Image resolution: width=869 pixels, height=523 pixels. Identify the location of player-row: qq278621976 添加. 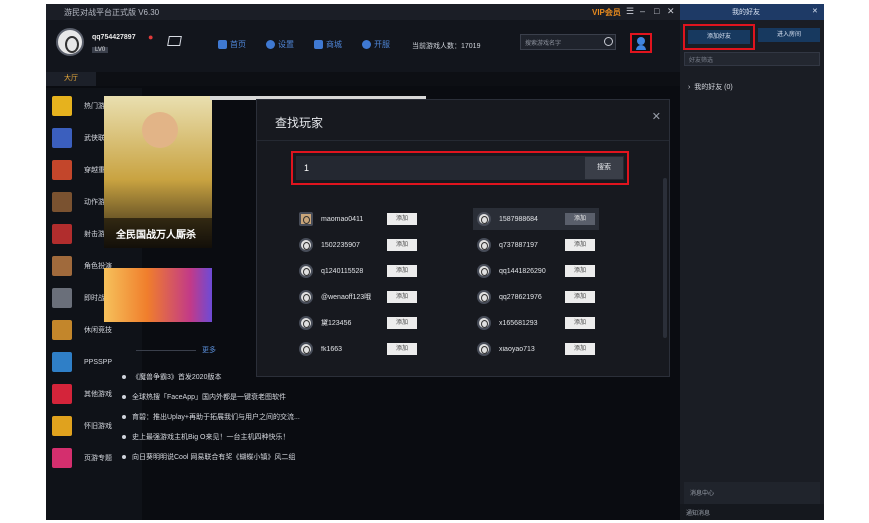
(536, 297).